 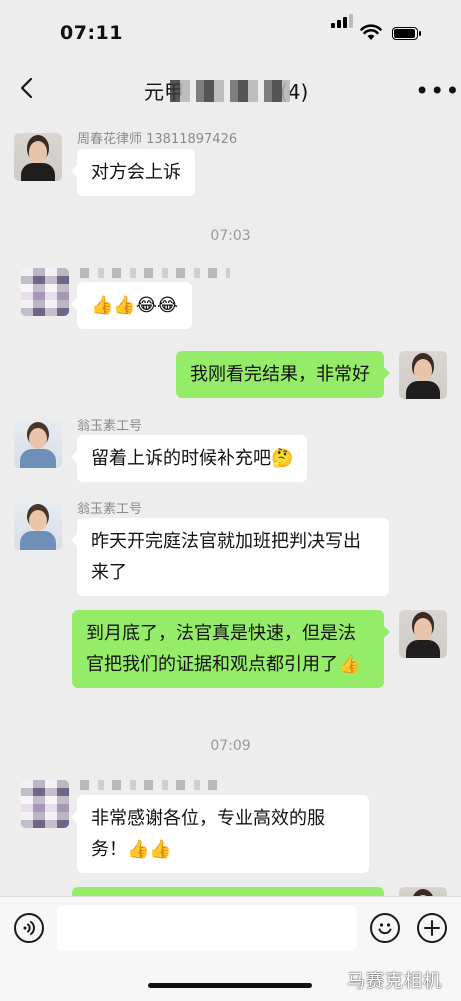 What do you see at coordinates (230, 985) in the screenshot?
I see `home-indicator` at bounding box center [230, 985].